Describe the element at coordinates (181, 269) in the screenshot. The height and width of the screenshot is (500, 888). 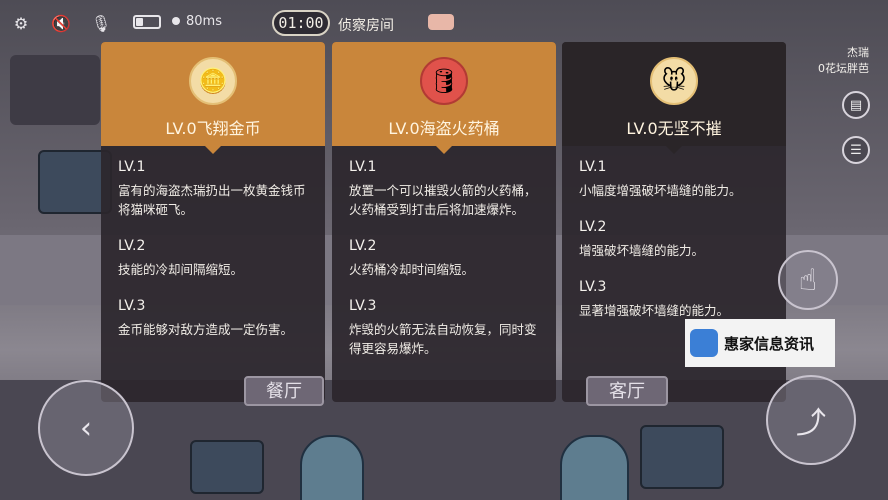
I see `level-description: 技能的冷却间隔缩短。` at that location.